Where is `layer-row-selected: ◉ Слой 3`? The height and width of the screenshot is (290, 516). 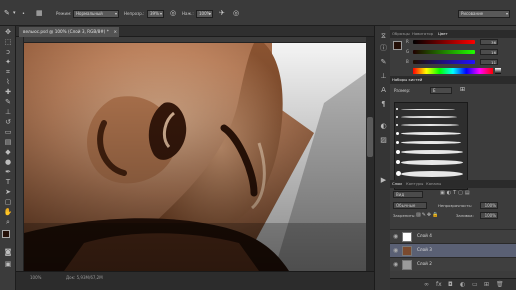
layer-row-selected: ◉ Слой 3 is located at coordinates (453, 250).